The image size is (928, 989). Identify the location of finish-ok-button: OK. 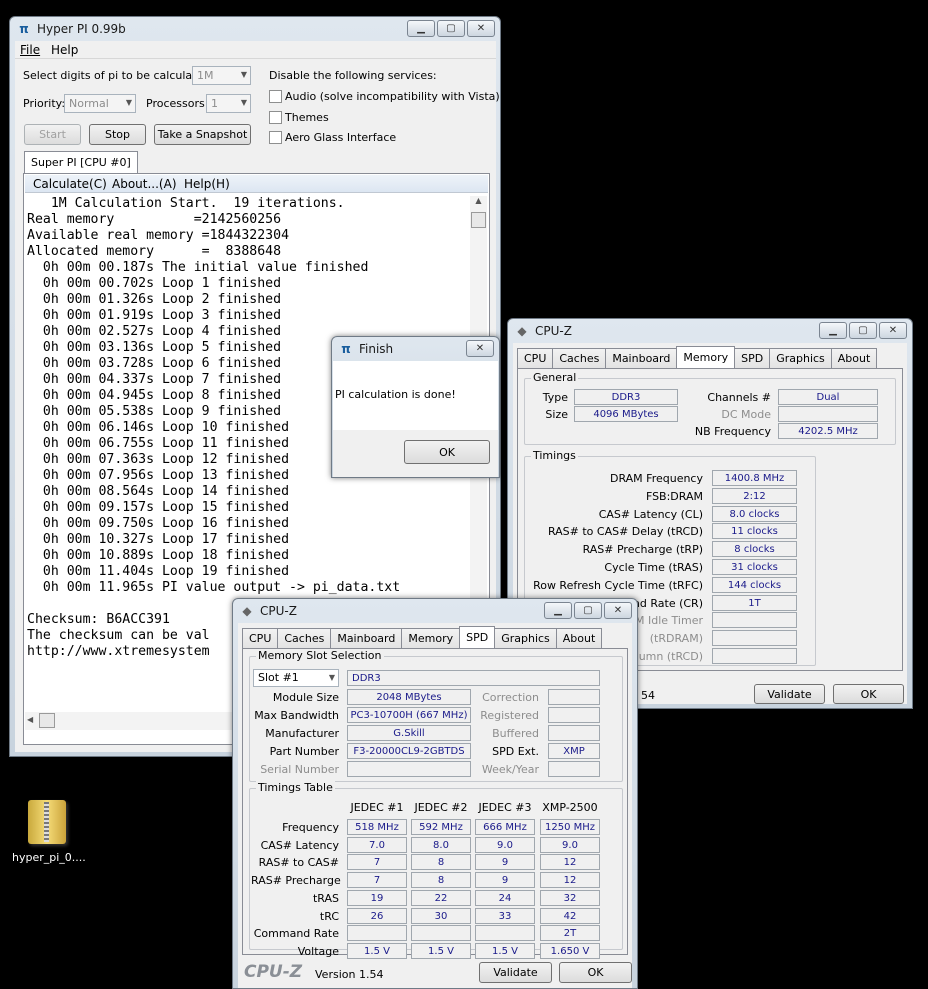
(447, 452).